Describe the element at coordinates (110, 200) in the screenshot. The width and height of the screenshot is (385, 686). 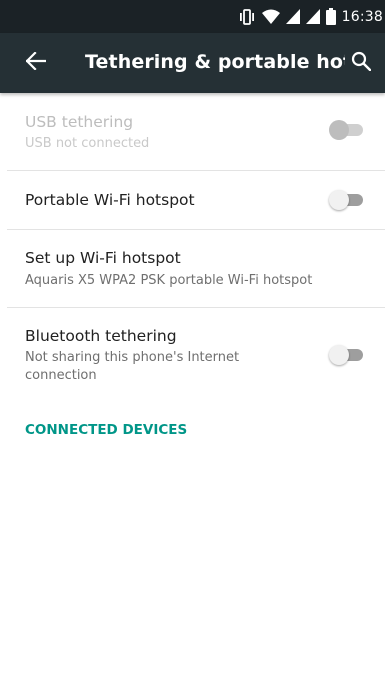
I see `setting-title: Portable Wi-Fi hotspot` at that location.